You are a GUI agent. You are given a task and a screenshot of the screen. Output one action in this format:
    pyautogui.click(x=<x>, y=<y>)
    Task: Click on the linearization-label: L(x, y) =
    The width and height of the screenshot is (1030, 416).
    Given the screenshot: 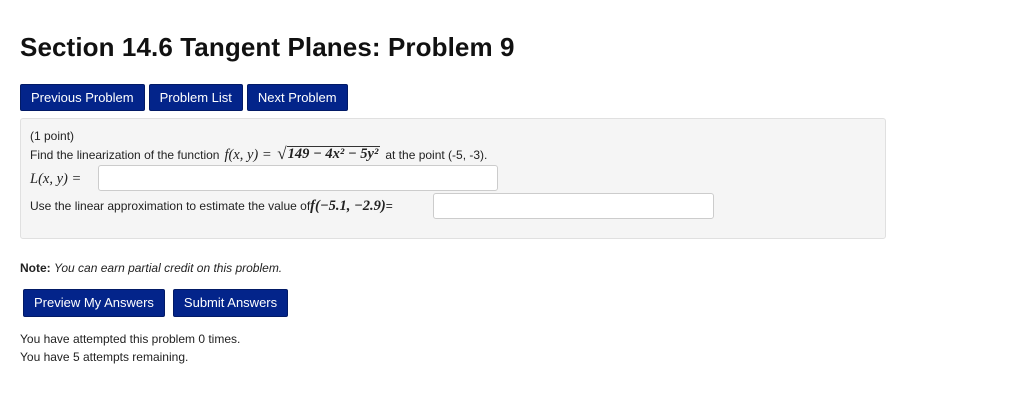 What is the action you would take?
    pyautogui.click(x=56, y=179)
    